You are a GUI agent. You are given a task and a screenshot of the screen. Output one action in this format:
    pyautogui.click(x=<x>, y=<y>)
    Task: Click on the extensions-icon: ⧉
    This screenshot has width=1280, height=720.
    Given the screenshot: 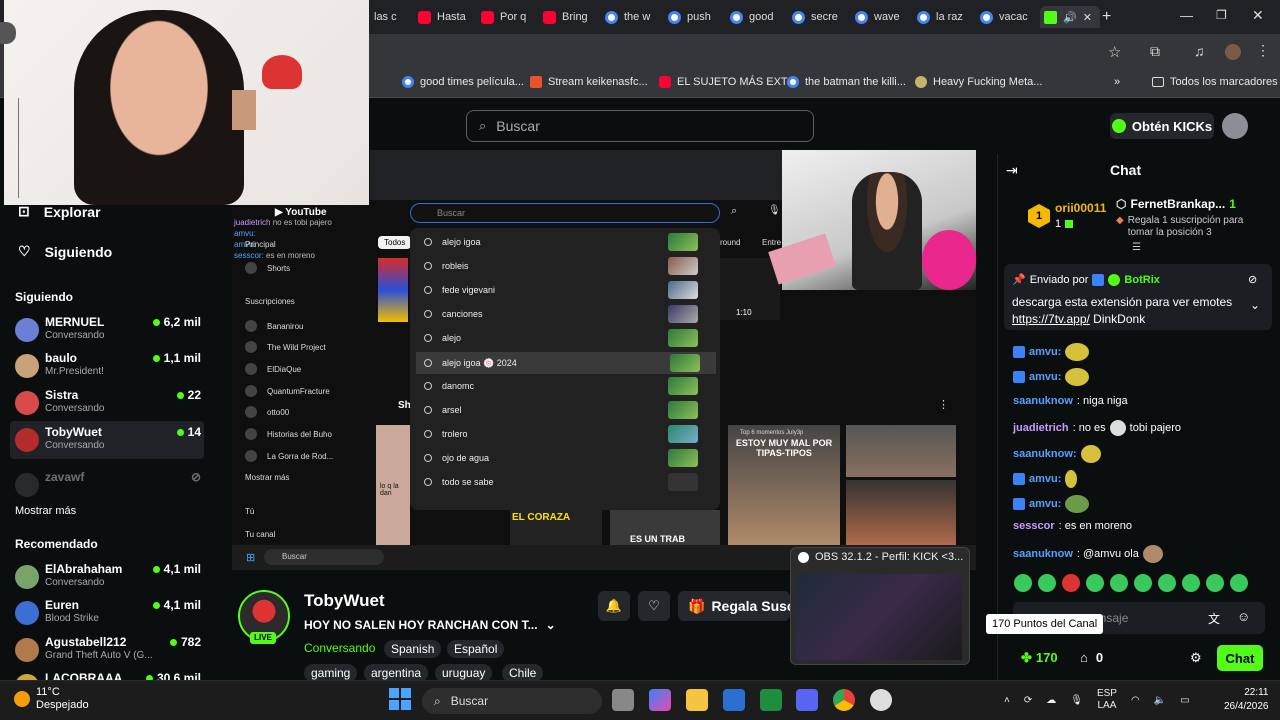 What is the action you would take?
    pyautogui.click(x=1155, y=51)
    